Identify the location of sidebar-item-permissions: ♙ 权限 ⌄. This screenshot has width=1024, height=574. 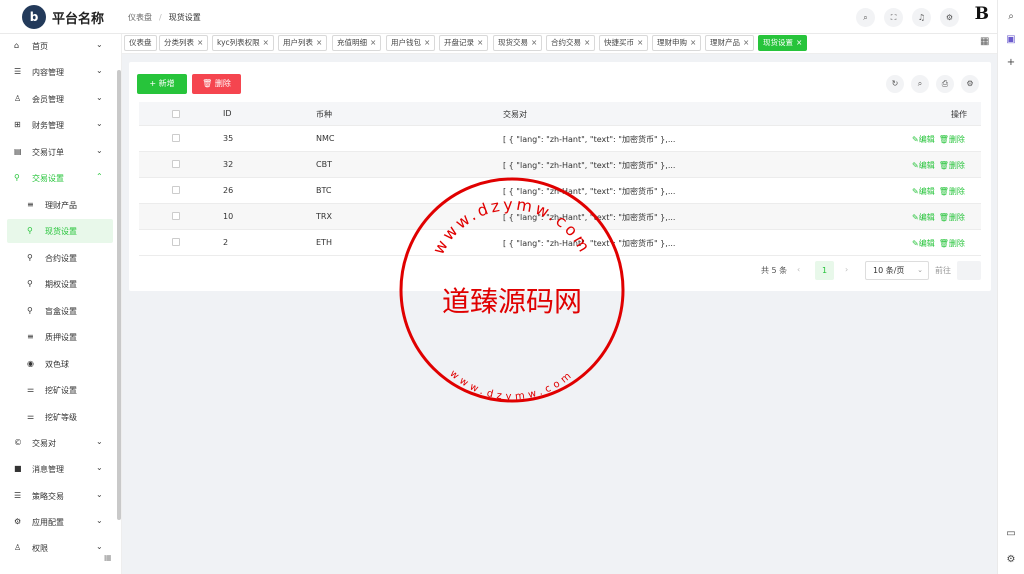
(58, 548).